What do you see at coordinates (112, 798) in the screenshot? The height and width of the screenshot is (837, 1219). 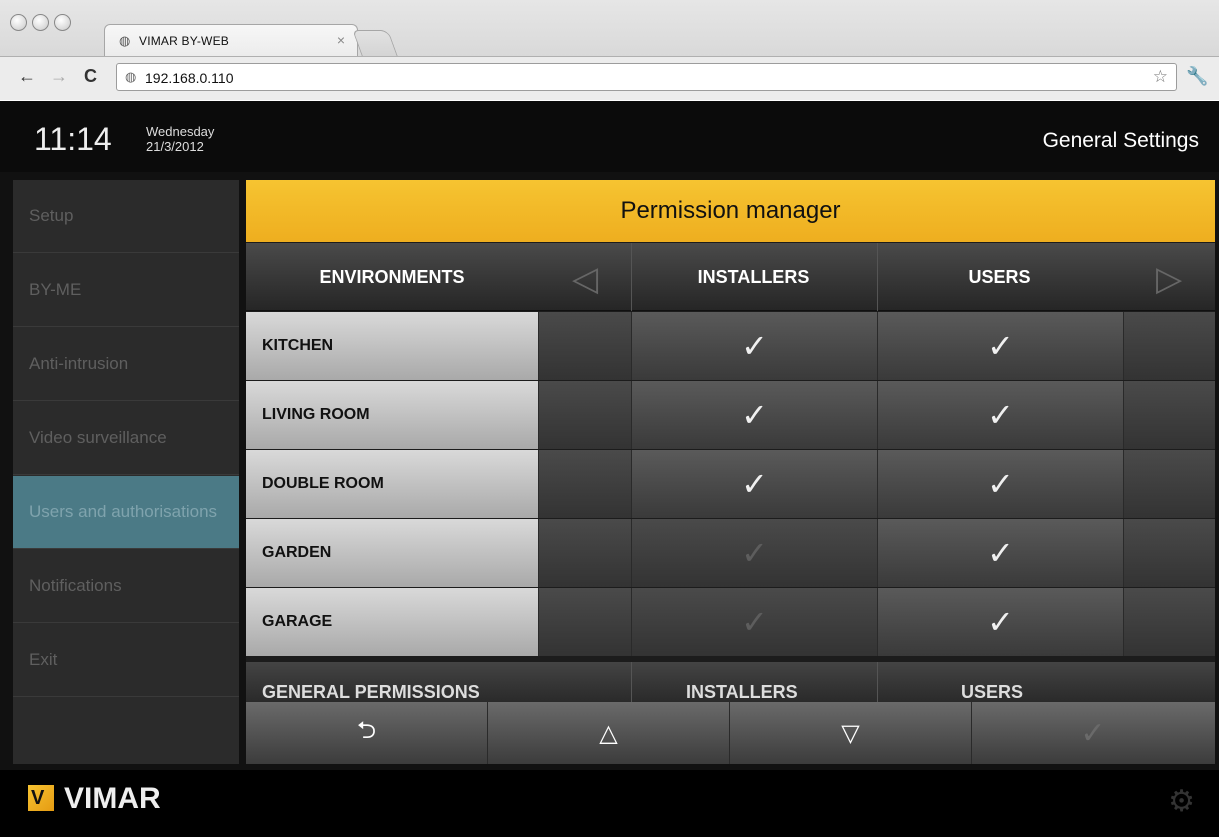 I see `brand-name: VIMAR` at bounding box center [112, 798].